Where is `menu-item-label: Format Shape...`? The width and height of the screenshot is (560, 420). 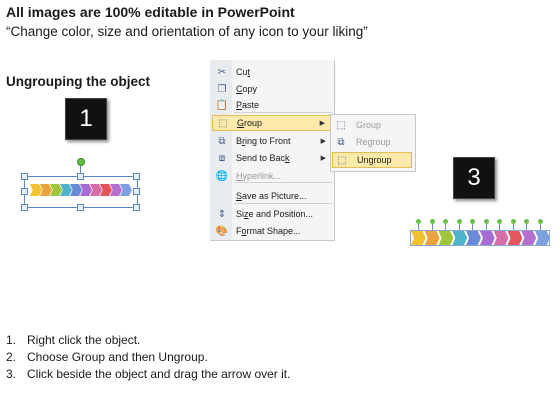 menu-item-label: Format Shape... is located at coordinates (268, 231).